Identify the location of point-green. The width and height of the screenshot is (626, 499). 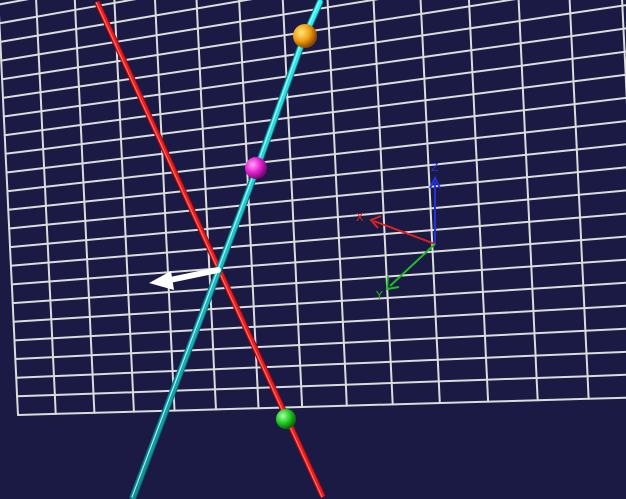
(286, 419).